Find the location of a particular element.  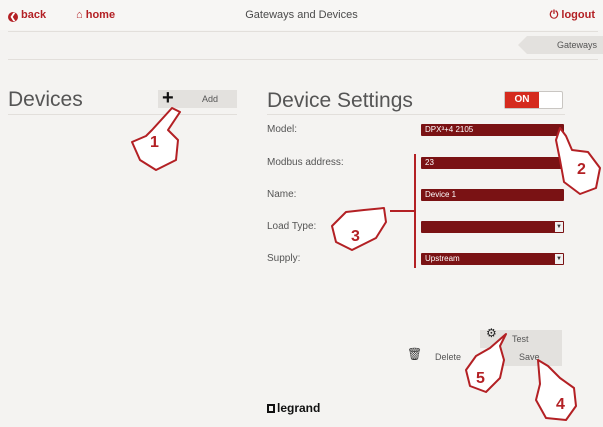

callout-number: 1 is located at coordinates (154, 142).